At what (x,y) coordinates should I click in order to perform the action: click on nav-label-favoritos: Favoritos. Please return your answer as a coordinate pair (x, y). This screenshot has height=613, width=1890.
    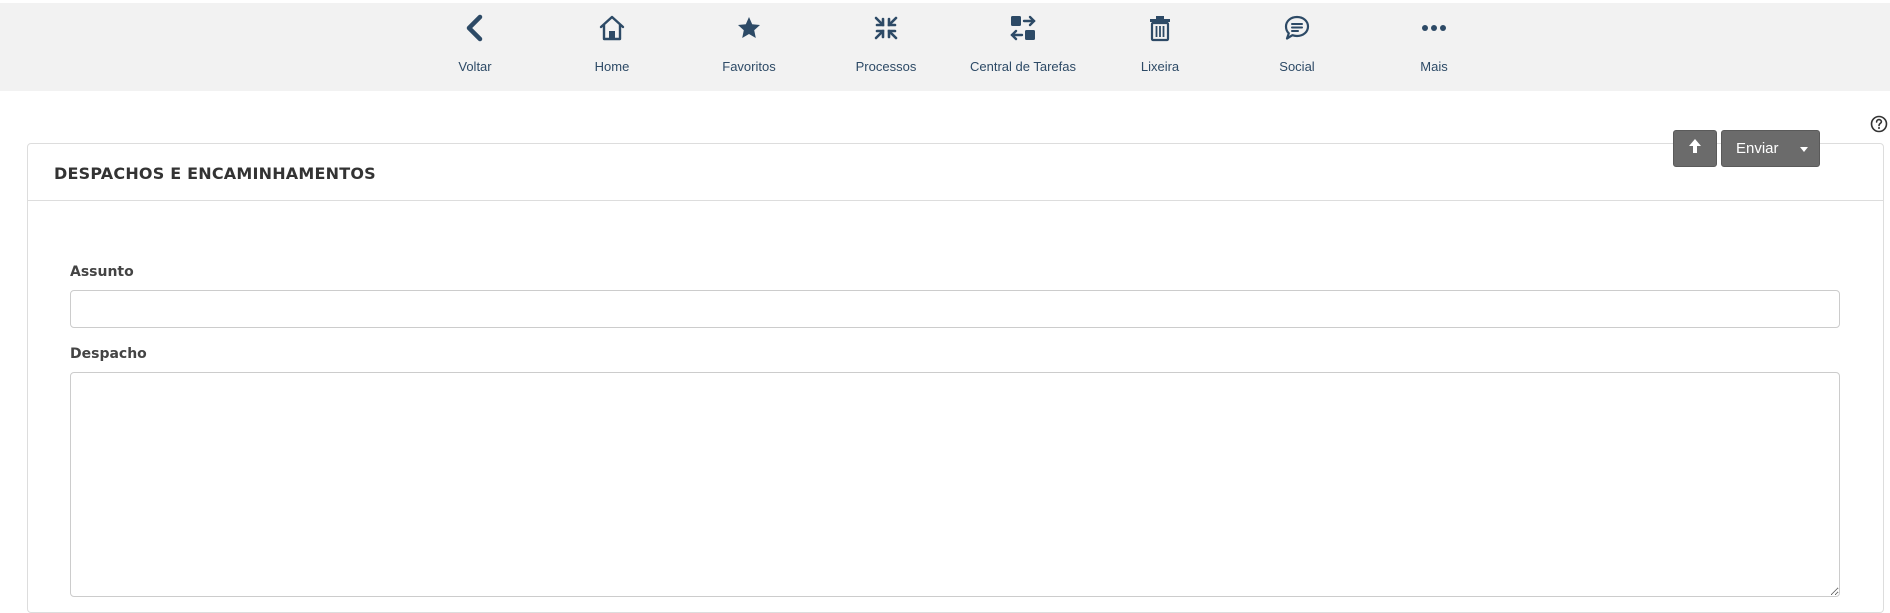
    Looking at the image, I should click on (749, 66).